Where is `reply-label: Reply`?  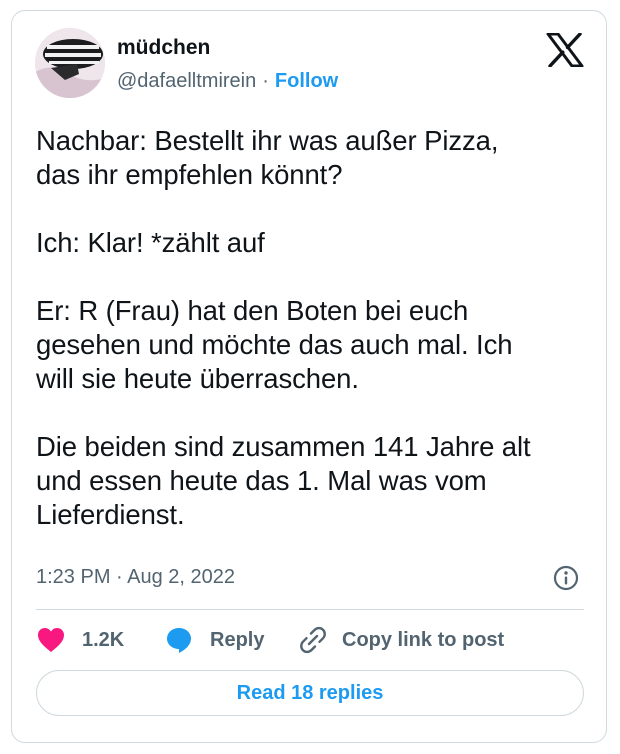
reply-label: Reply is located at coordinates (237, 639).